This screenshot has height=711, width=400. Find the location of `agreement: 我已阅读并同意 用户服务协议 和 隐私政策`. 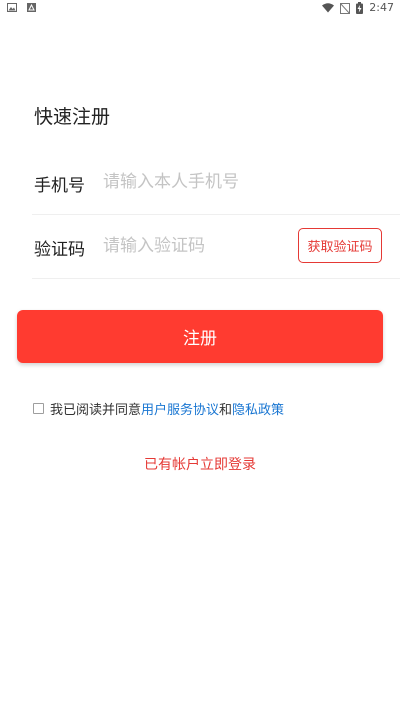

agreement: 我已阅读并同意 用户服务协议 和 隐私政策 is located at coordinates (158, 408).